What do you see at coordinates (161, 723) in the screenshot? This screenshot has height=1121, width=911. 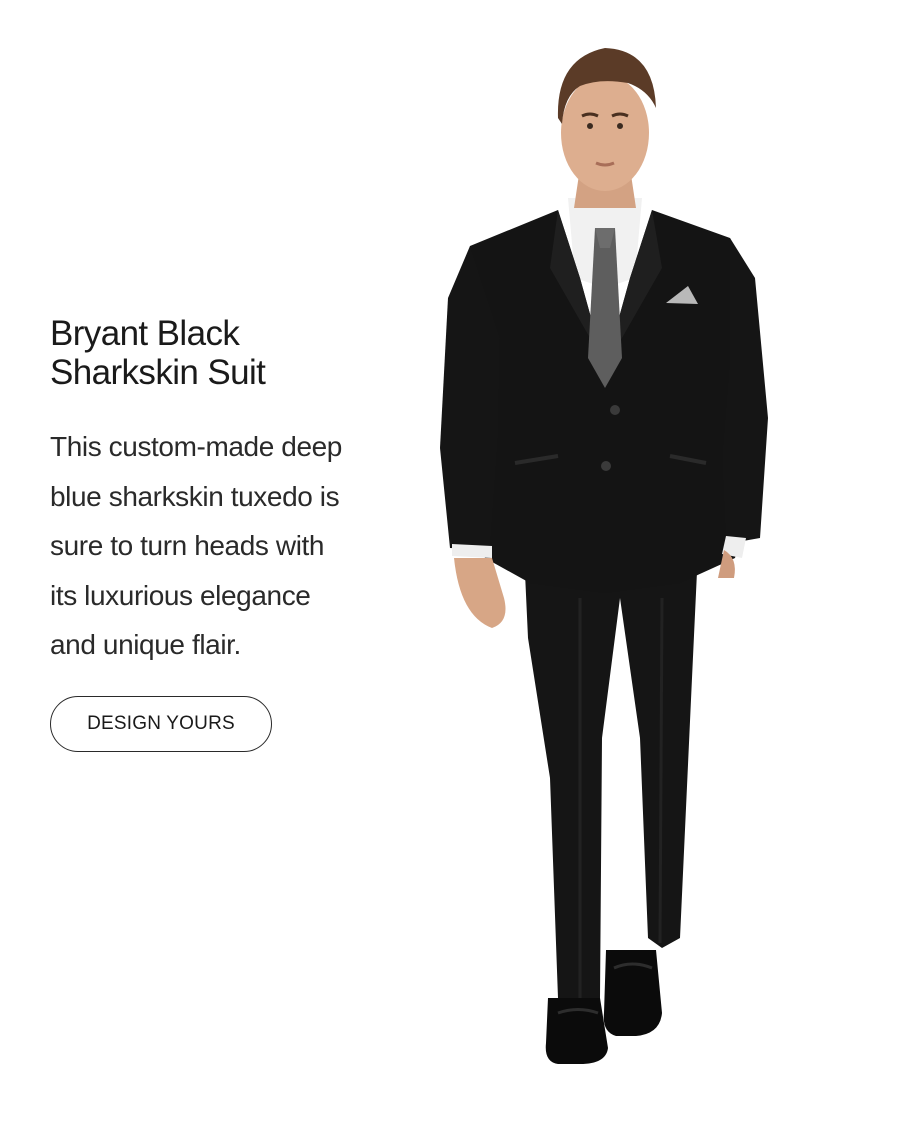 I see `design-yours-button: DESIGN YOURS` at bounding box center [161, 723].